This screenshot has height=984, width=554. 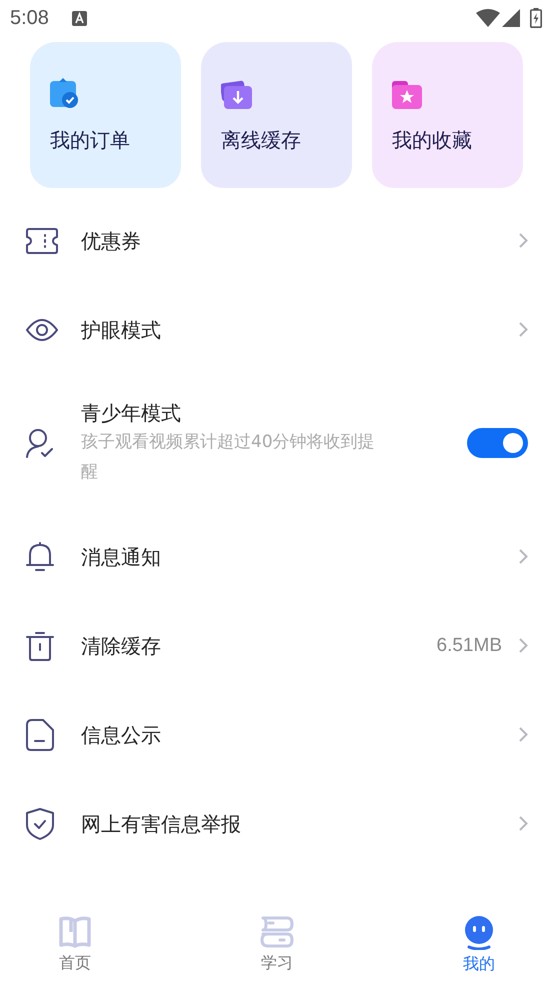 I want to click on shortcut-card: 我的订单, so click(x=105, y=115).